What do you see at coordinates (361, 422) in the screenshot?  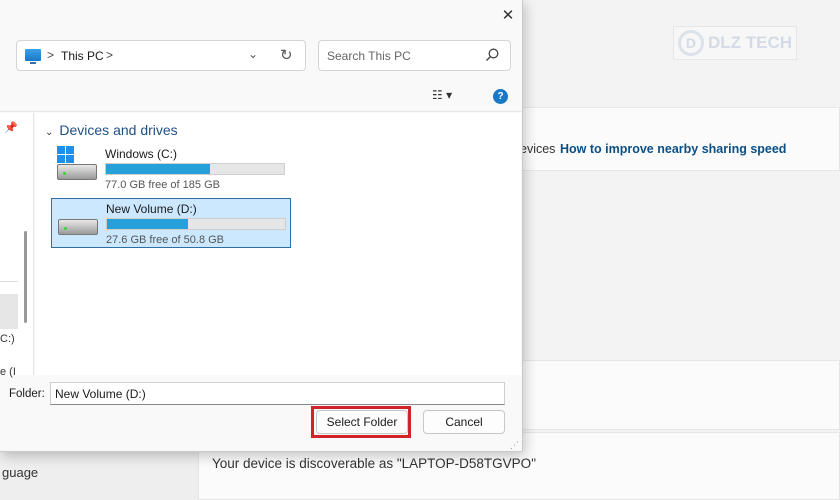 I see `select-folder-highlight-box` at bounding box center [361, 422].